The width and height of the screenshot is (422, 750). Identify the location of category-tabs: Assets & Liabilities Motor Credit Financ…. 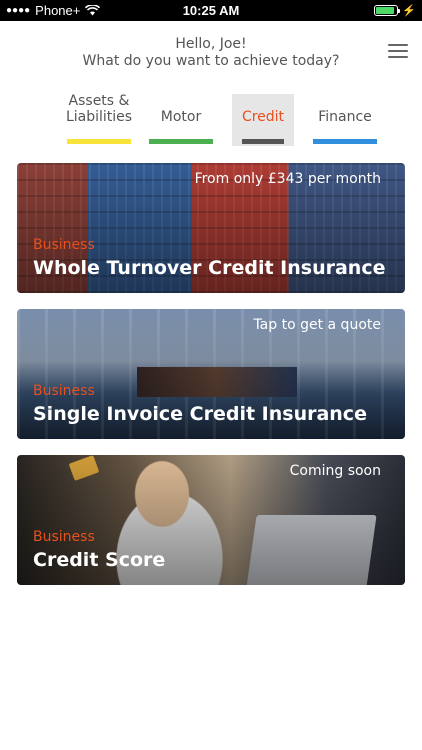
(222, 119).